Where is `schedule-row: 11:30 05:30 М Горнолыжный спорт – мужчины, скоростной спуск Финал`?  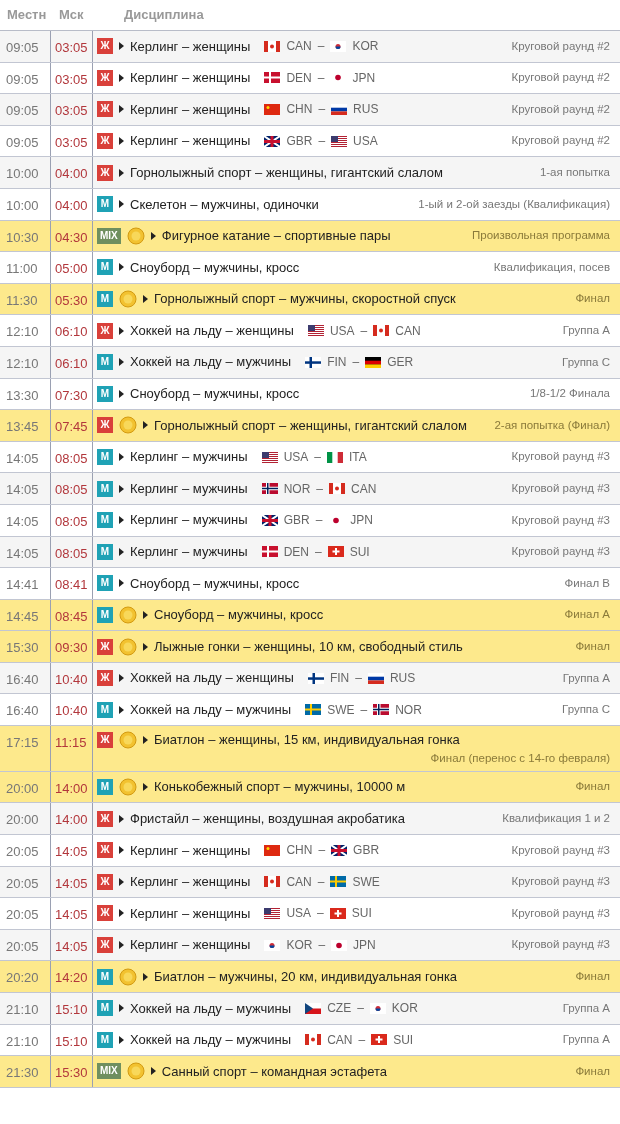
schedule-row: 11:30 05:30 М Горнолыжный спорт – мужчины, скоростной спуск Финал is located at coordinates (310, 299).